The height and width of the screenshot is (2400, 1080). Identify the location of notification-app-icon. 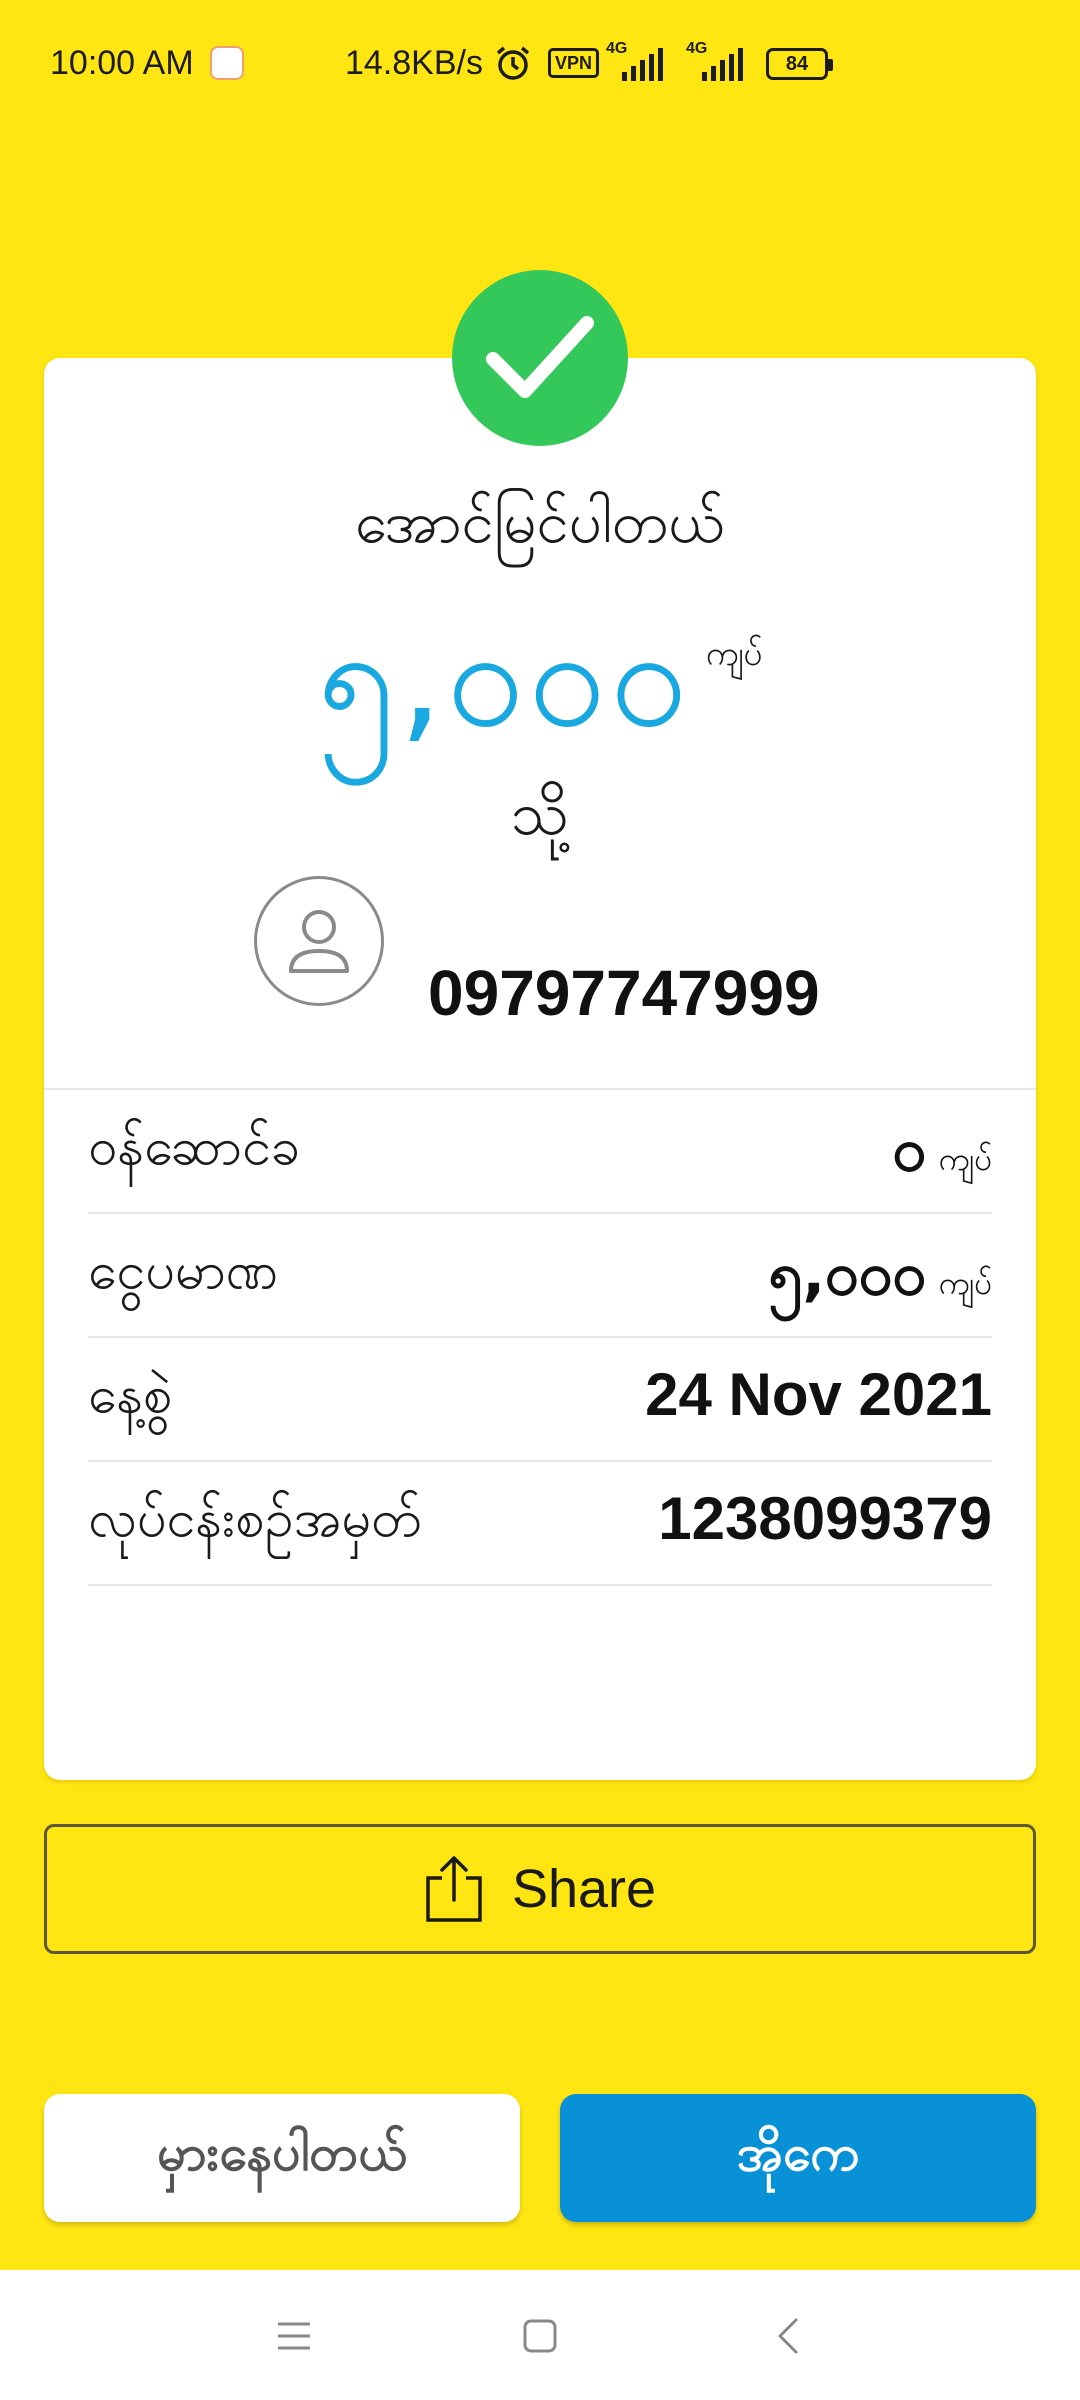
(227, 63).